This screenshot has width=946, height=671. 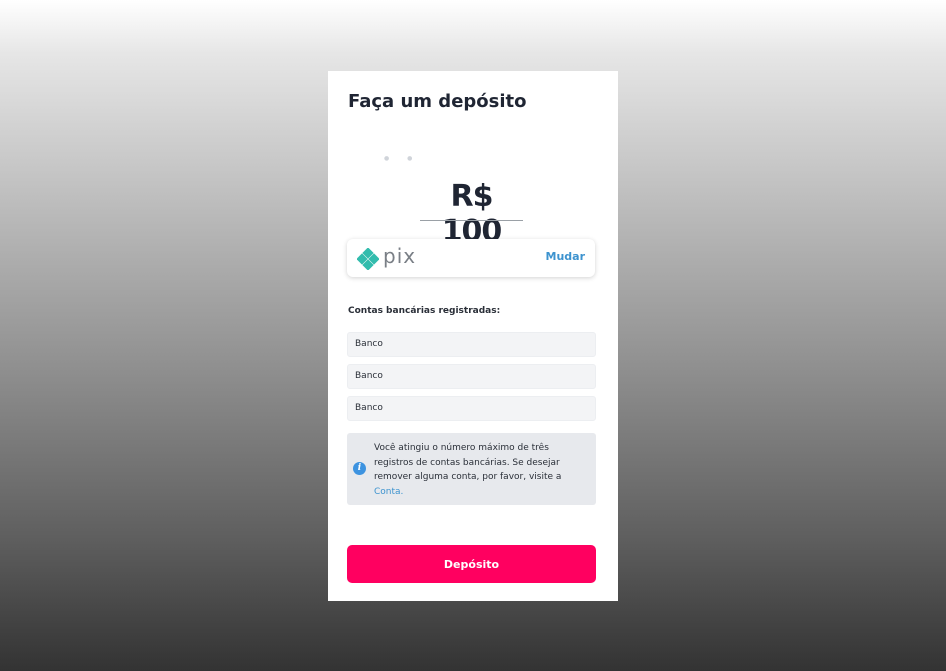 What do you see at coordinates (471, 564) in the screenshot?
I see `deposit-button: Depósito` at bounding box center [471, 564].